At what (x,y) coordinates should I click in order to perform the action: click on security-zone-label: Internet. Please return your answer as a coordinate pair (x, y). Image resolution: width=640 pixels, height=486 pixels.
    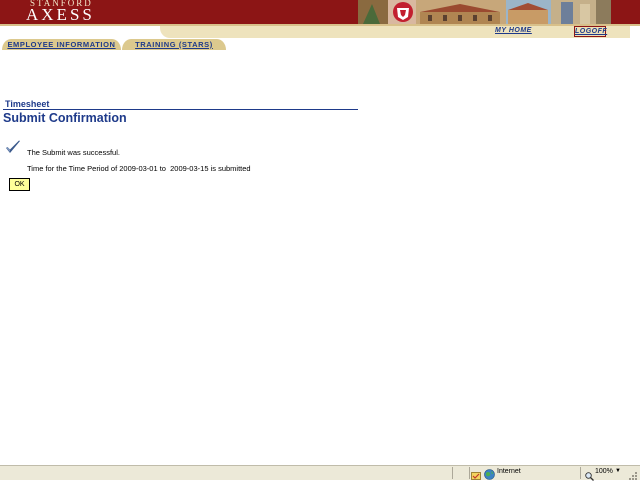
    Looking at the image, I should click on (509, 471).